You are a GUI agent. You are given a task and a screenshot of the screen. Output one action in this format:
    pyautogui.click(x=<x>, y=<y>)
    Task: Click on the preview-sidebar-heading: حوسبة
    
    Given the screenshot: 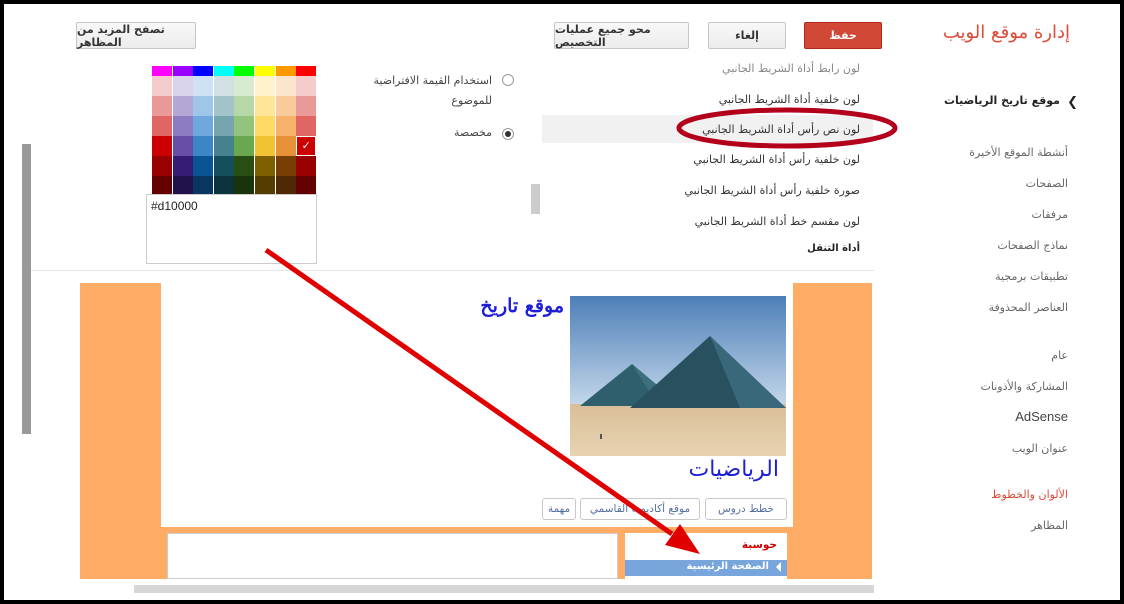 What is the action you would take?
    pyautogui.click(x=759, y=545)
    